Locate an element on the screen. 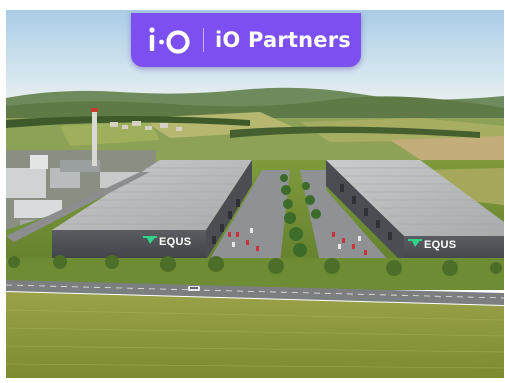 Image resolution: width=505 pixels, height=383 pixels. io-partners-badge: iO Partners is located at coordinates (246, 40).